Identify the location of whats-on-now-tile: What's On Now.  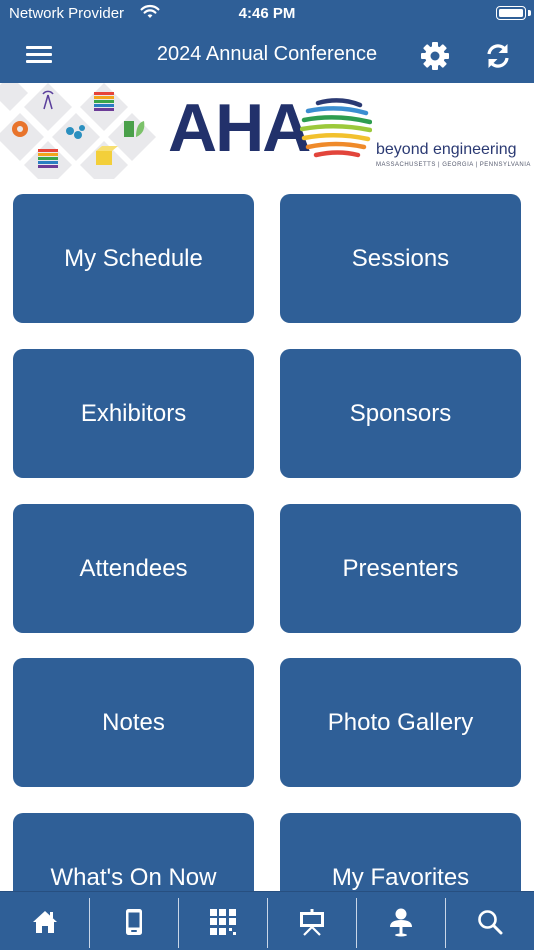
(133, 852).